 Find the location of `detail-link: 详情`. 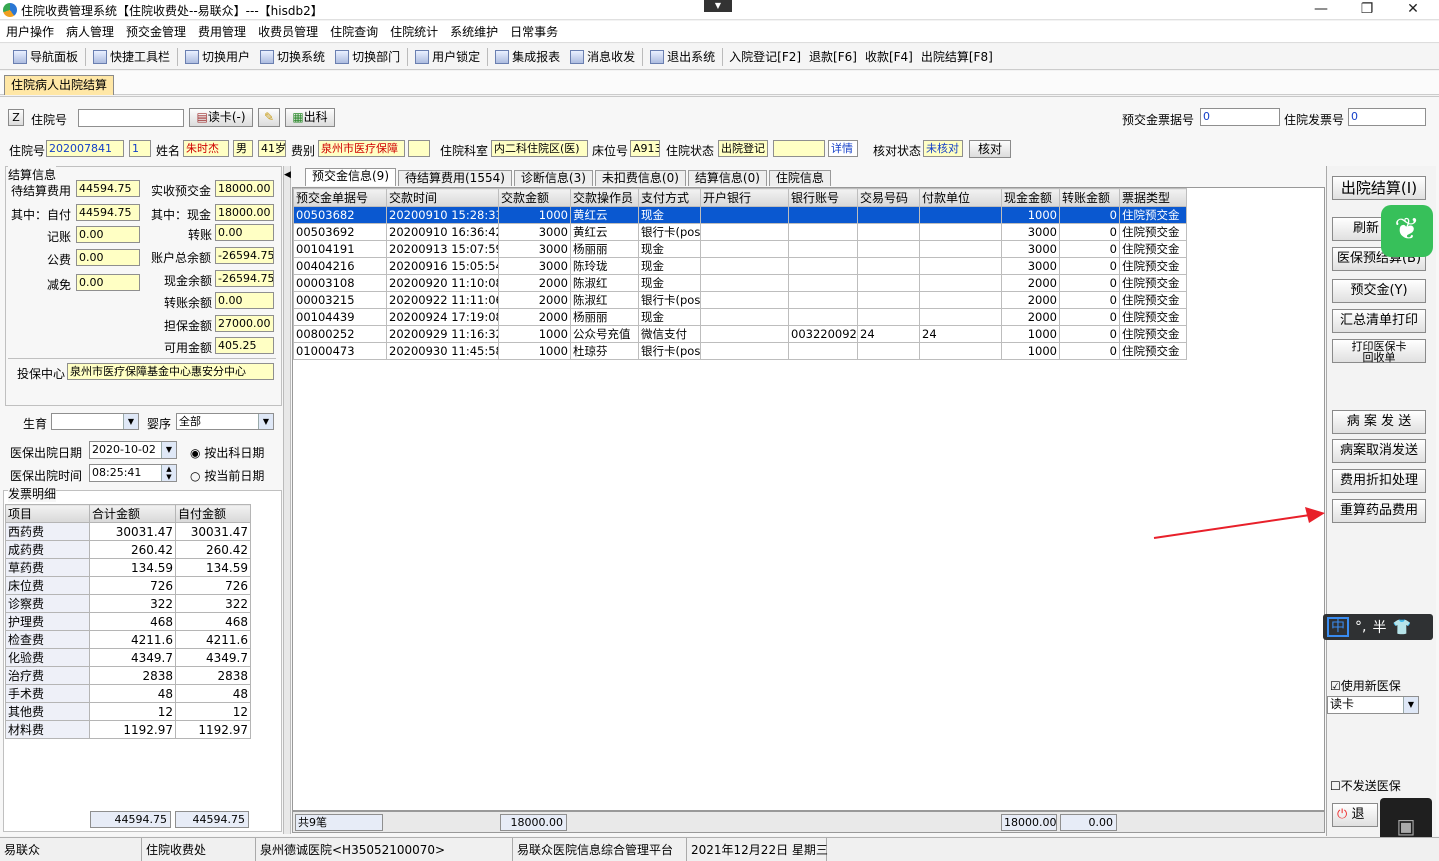

detail-link: 详情 is located at coordinates (843, 148).